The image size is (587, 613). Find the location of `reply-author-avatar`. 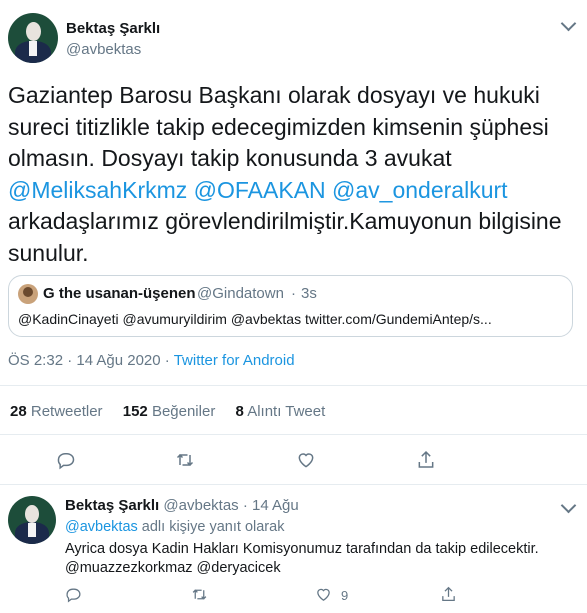

reply-author-avatar is located at coordinates (32, 520).